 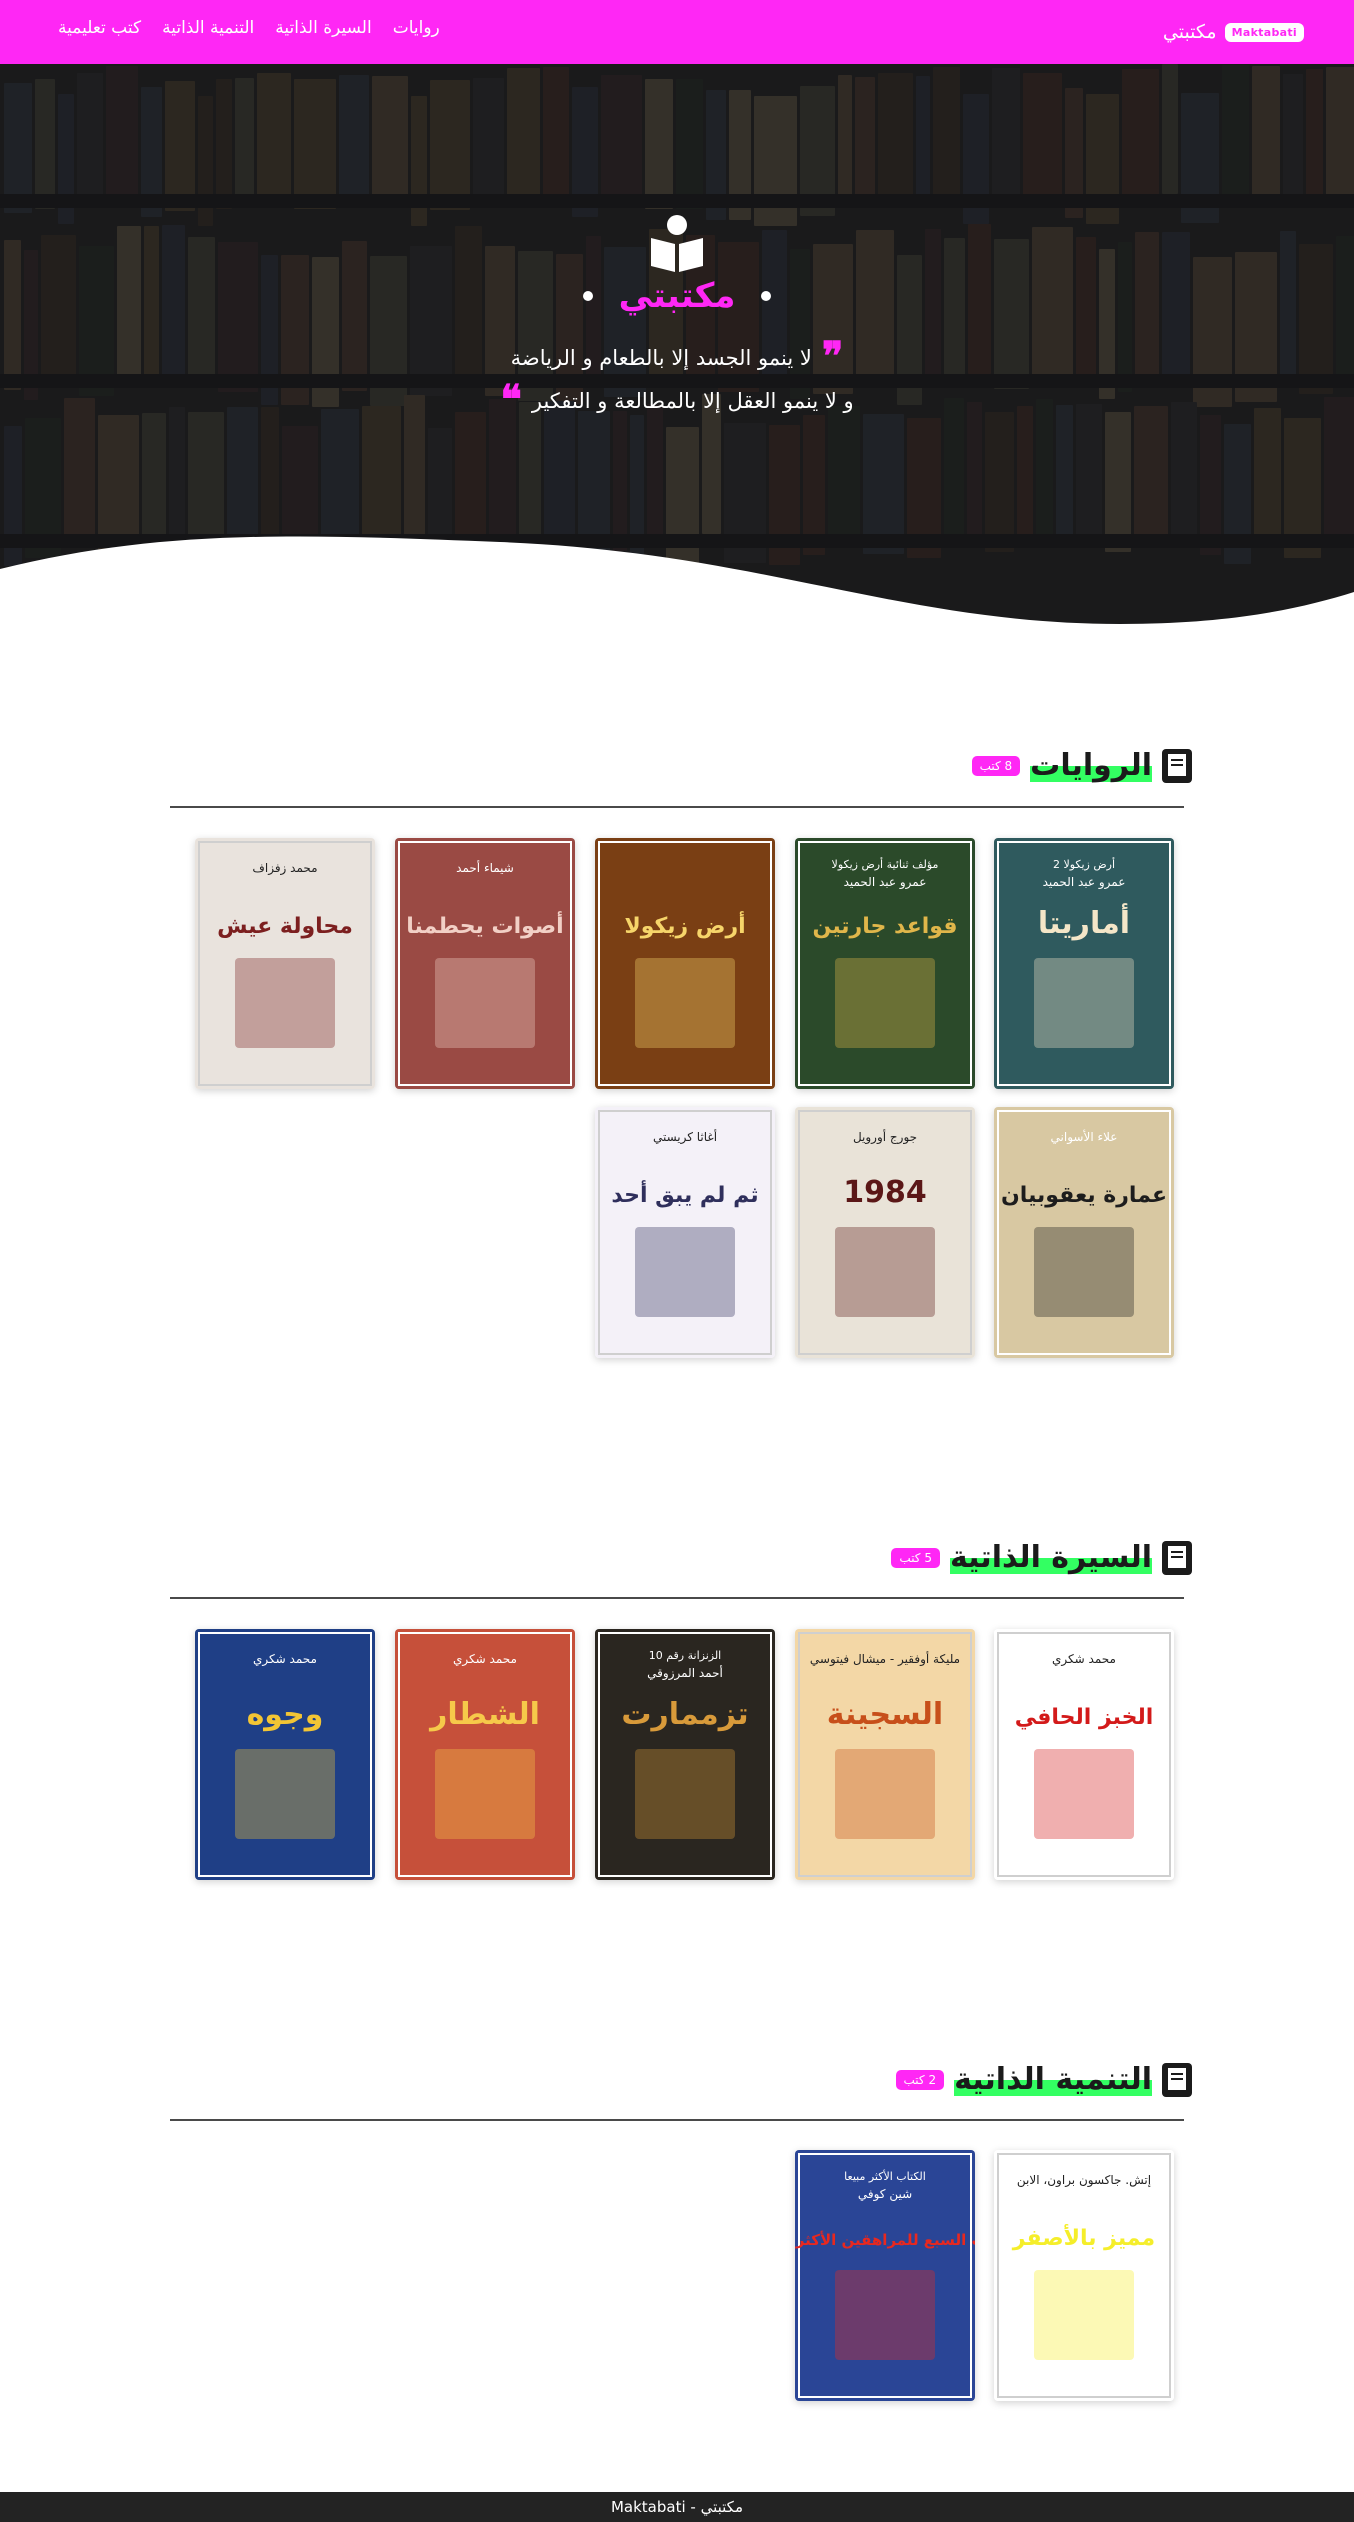 I want to click on svg-text: مليكة أوفقير - ميشال فيتوسي, so click(x=885, y=1659).